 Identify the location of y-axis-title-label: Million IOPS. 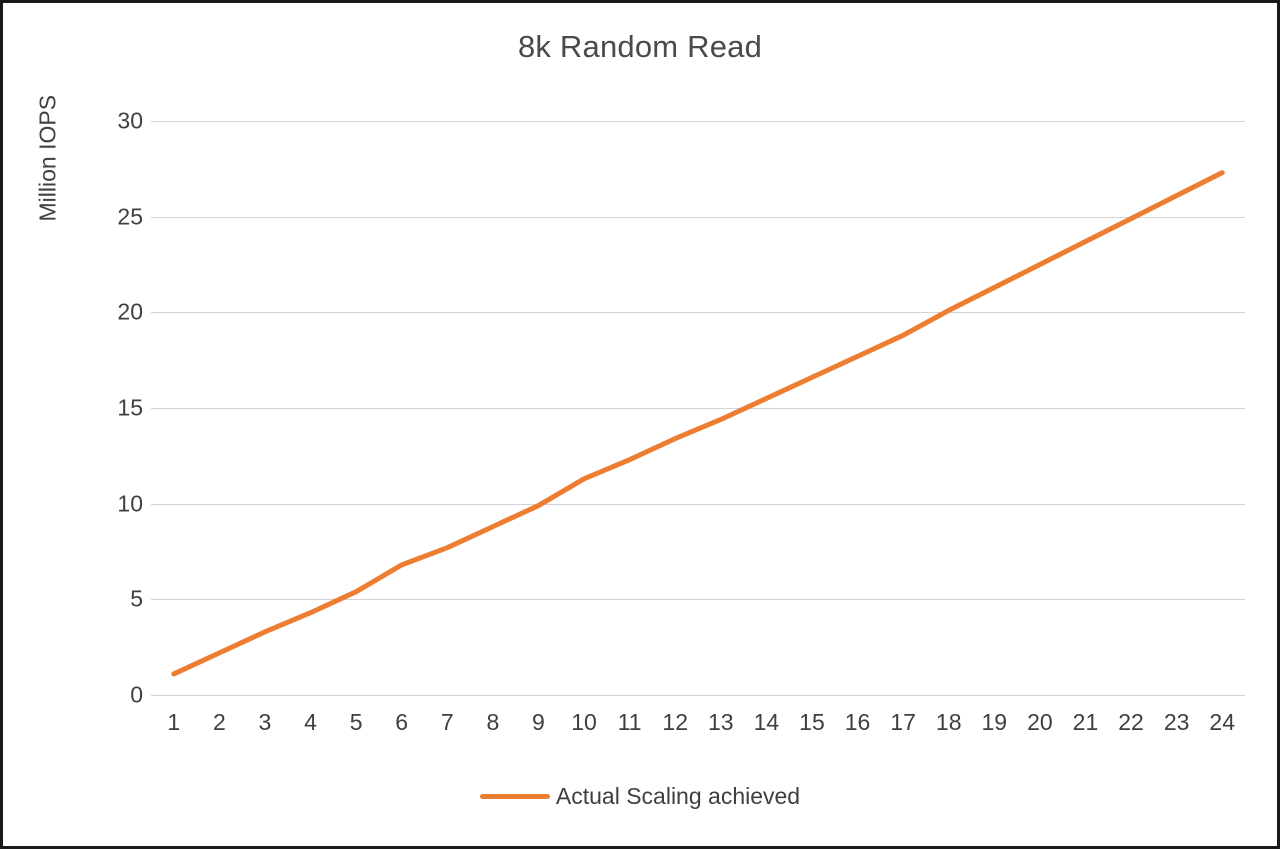
(47, 158).